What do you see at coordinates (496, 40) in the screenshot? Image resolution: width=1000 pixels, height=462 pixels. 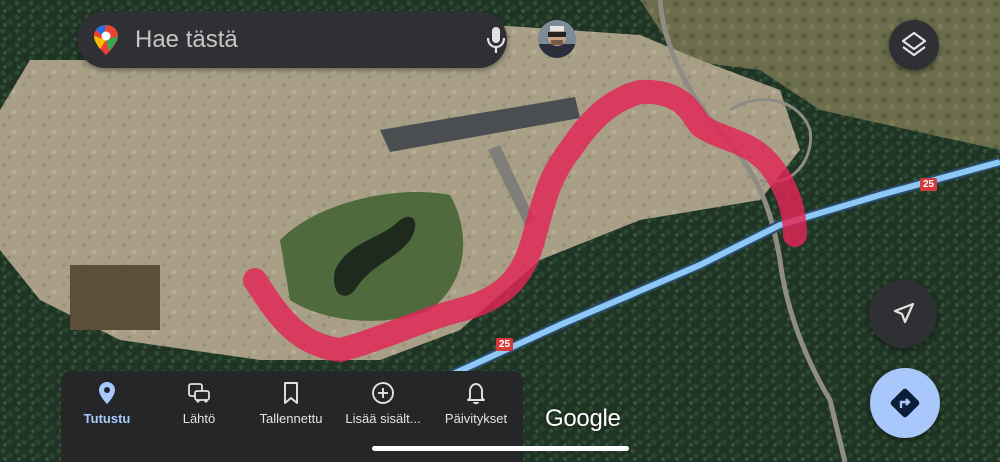 I see `microphone-icon` at bounding box center [496, 40].